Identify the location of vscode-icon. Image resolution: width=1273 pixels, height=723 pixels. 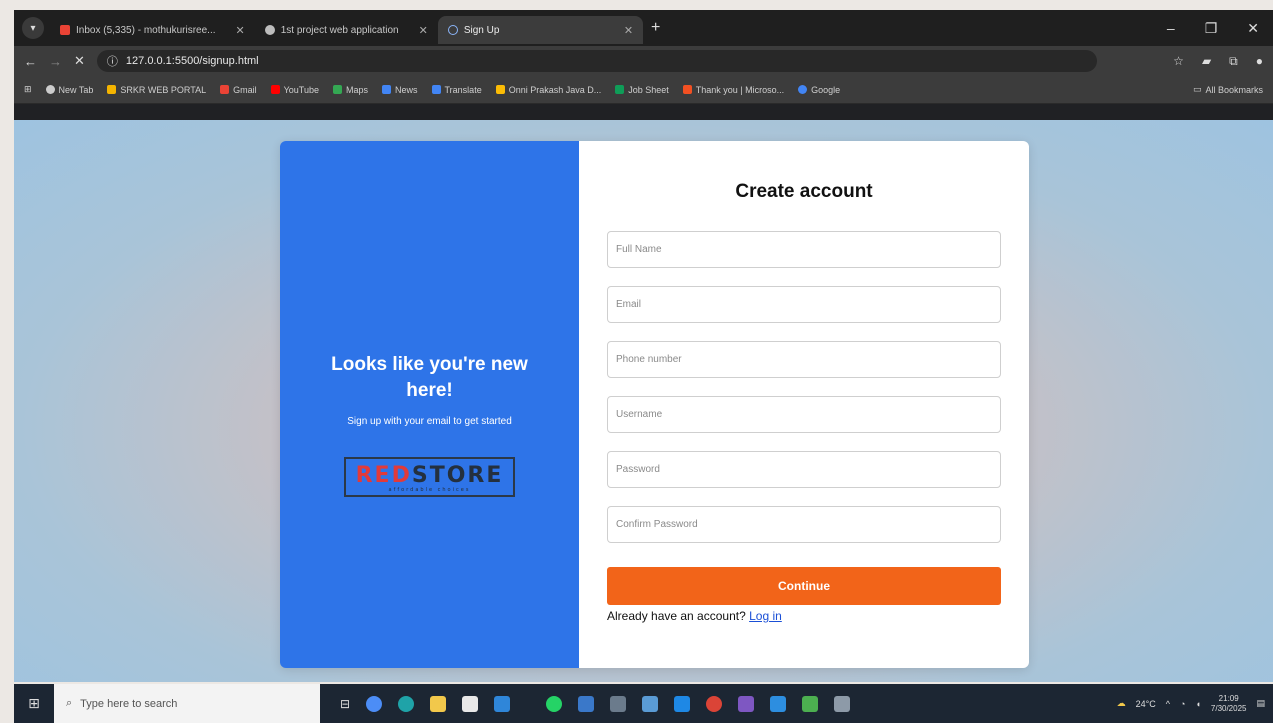
(778, 703).